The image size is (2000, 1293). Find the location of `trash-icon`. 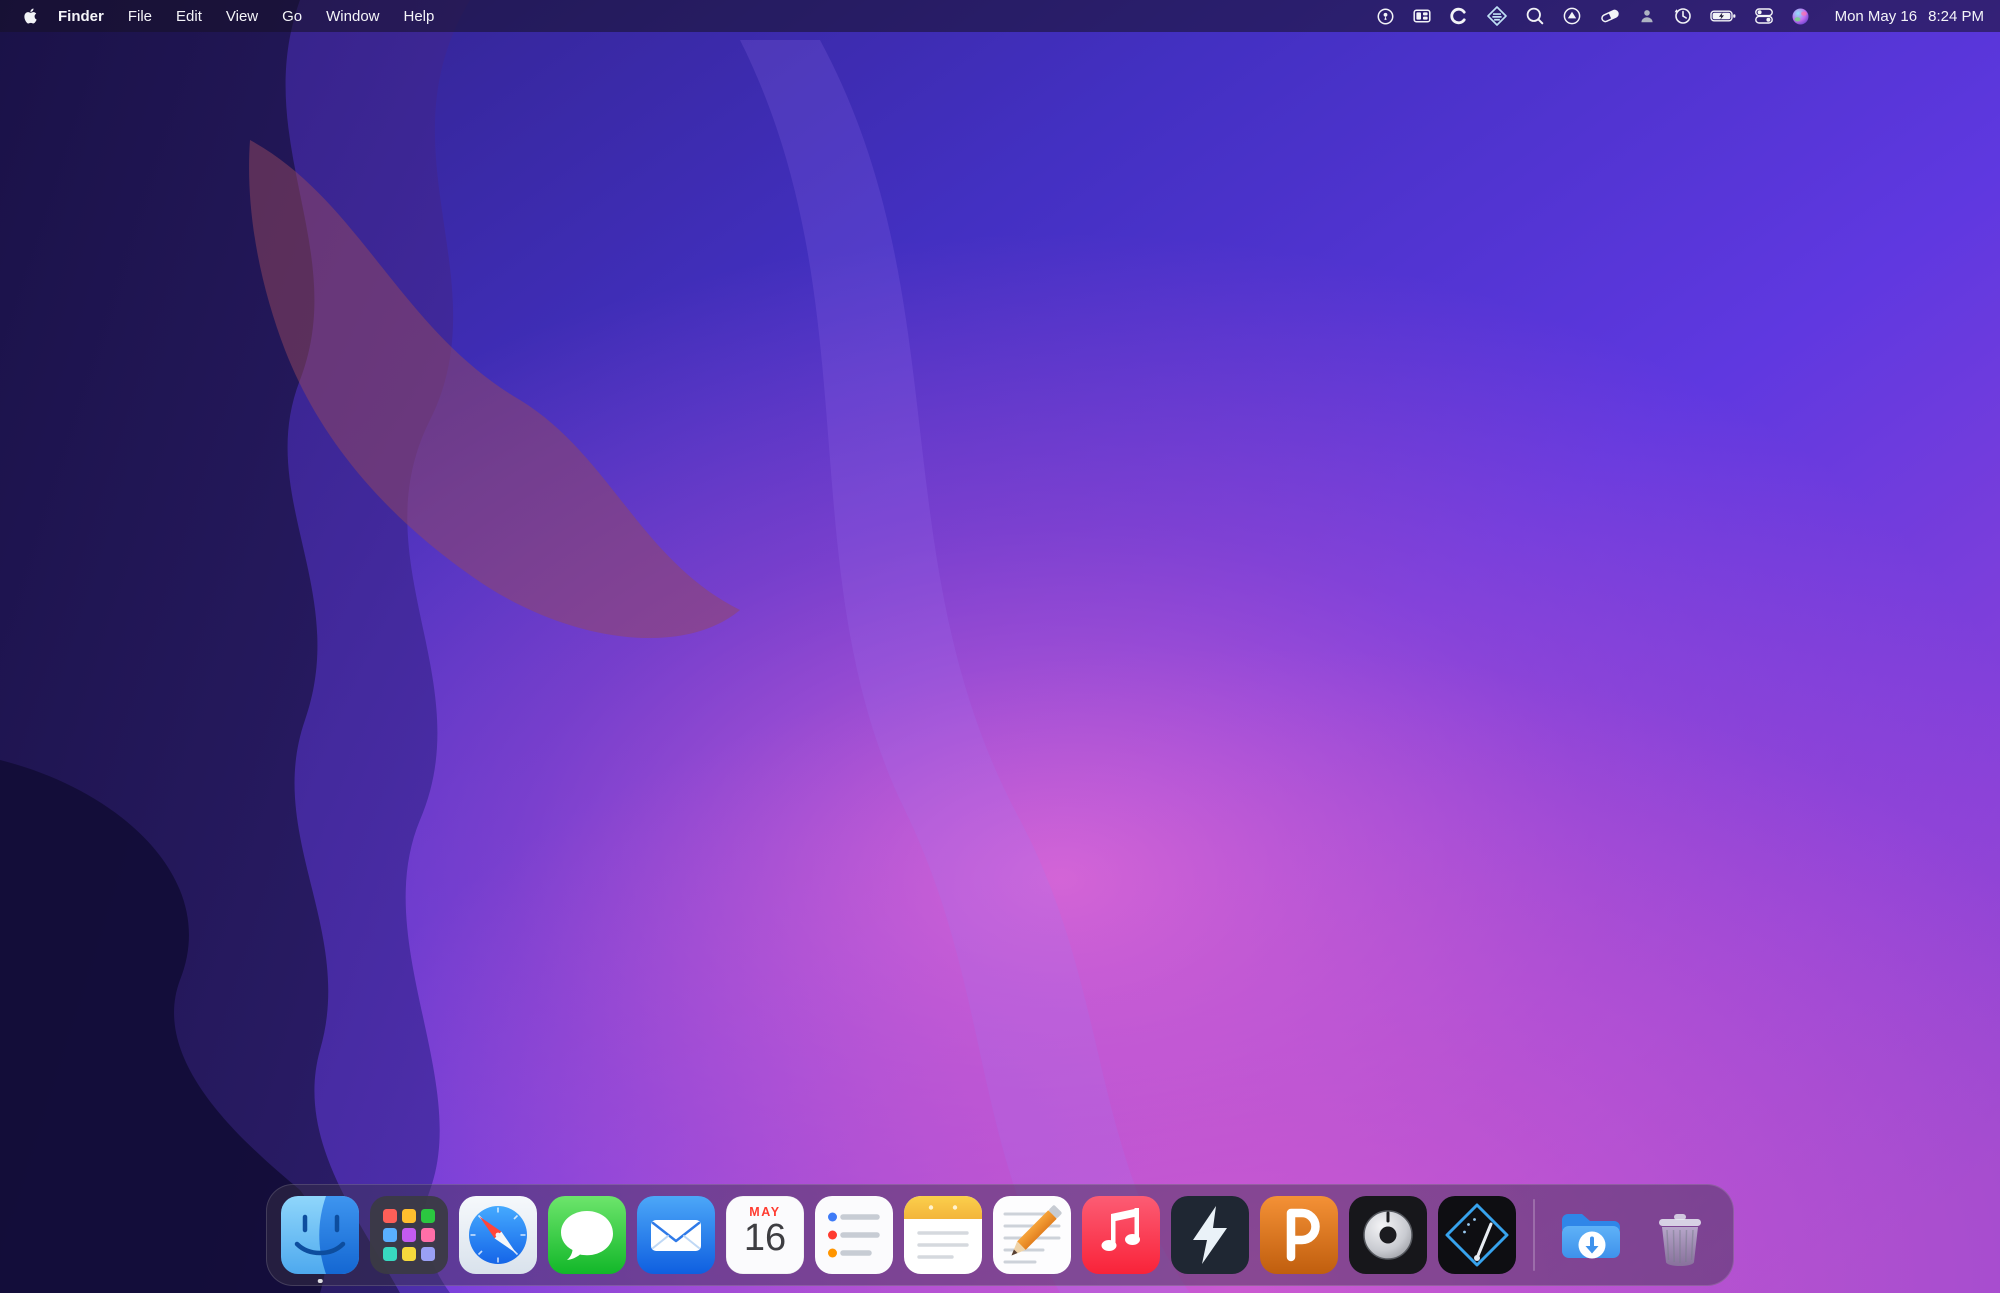

trash-icon is located at coordinates (1680, 1240).